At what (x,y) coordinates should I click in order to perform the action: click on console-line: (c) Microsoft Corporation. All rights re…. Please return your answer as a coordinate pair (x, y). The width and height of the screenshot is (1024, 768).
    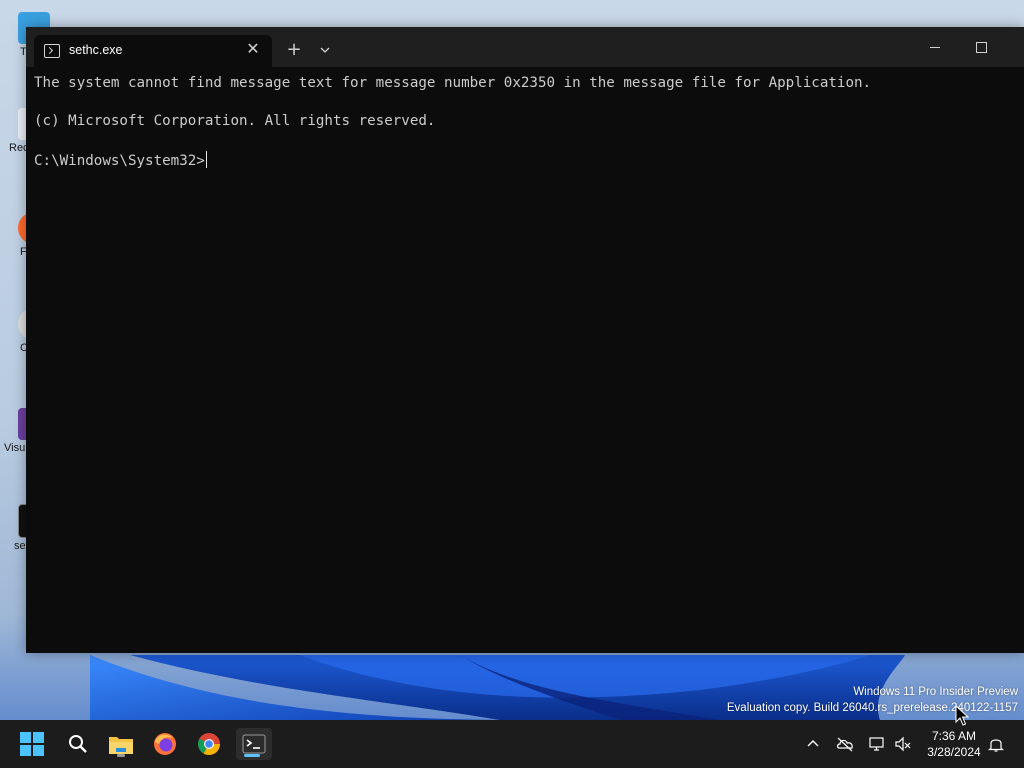
    Looking at the image, I should click on (235, 121).